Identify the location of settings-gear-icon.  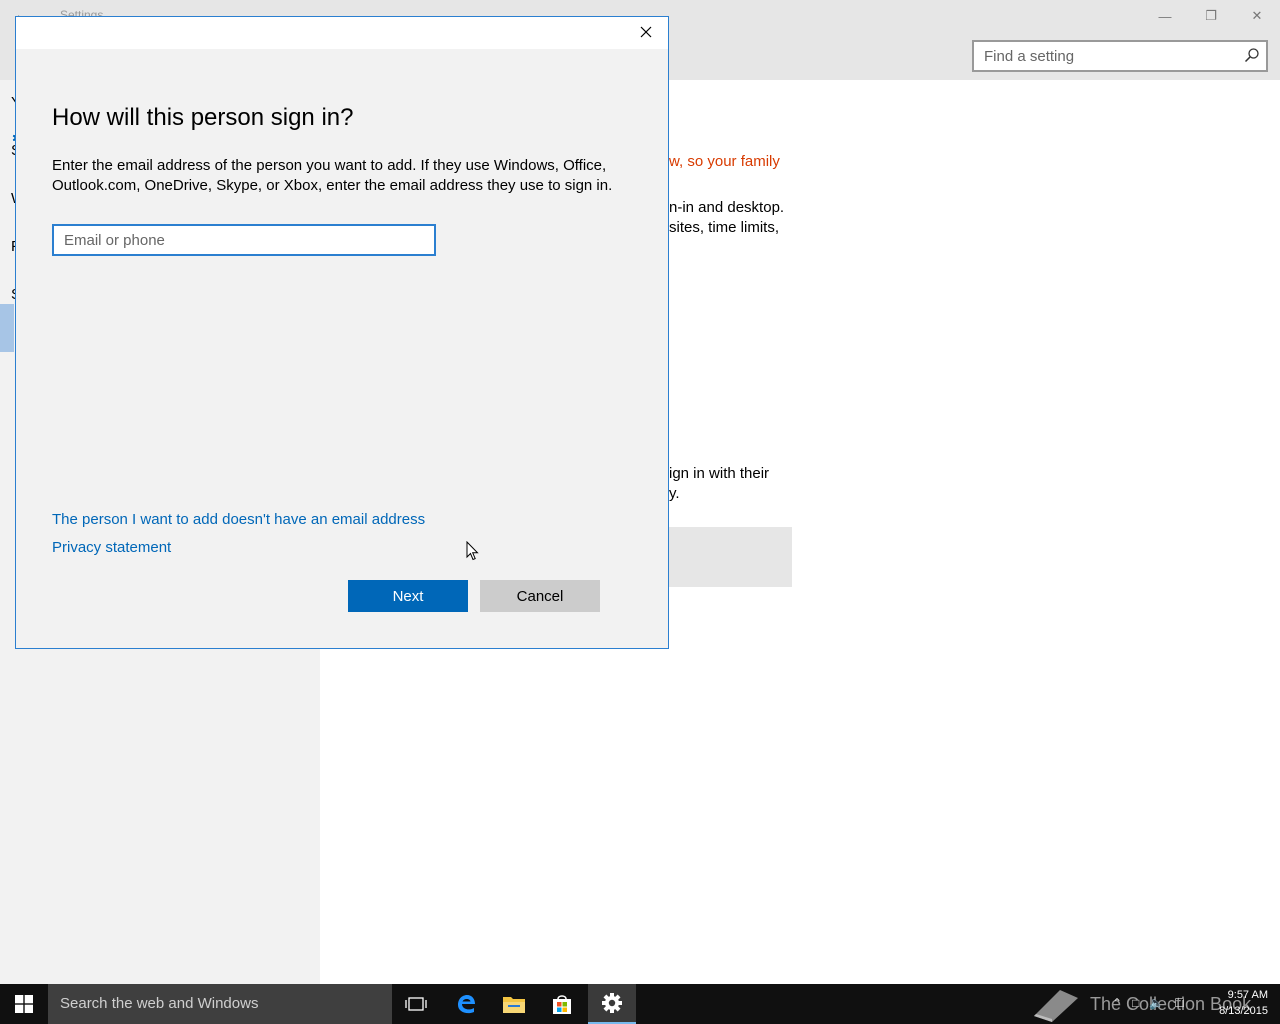
(612, 1004).